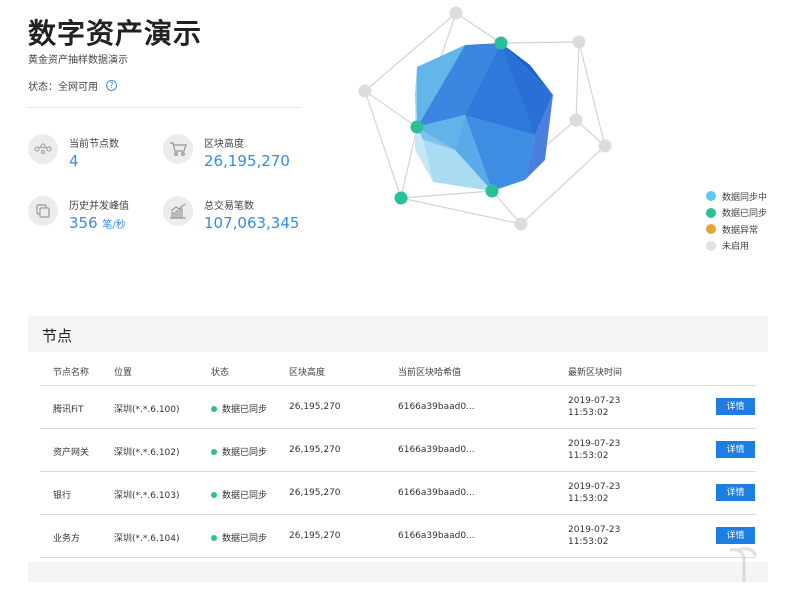 This screenshot has height=591, width=790. What do you see at coordinates (123, 373) in the screenshot?
I see `column-header-location: 位置` at bounding box center [123, 373].